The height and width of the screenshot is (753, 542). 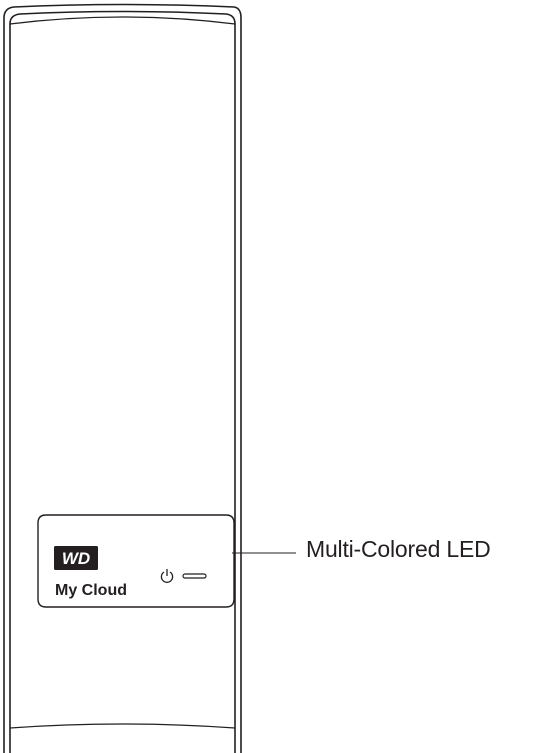 What do you see at coordinates (398, 549) in the screenshot?
I see `callout-label: Multi-Colored LED` at bounding box center [398, 549].